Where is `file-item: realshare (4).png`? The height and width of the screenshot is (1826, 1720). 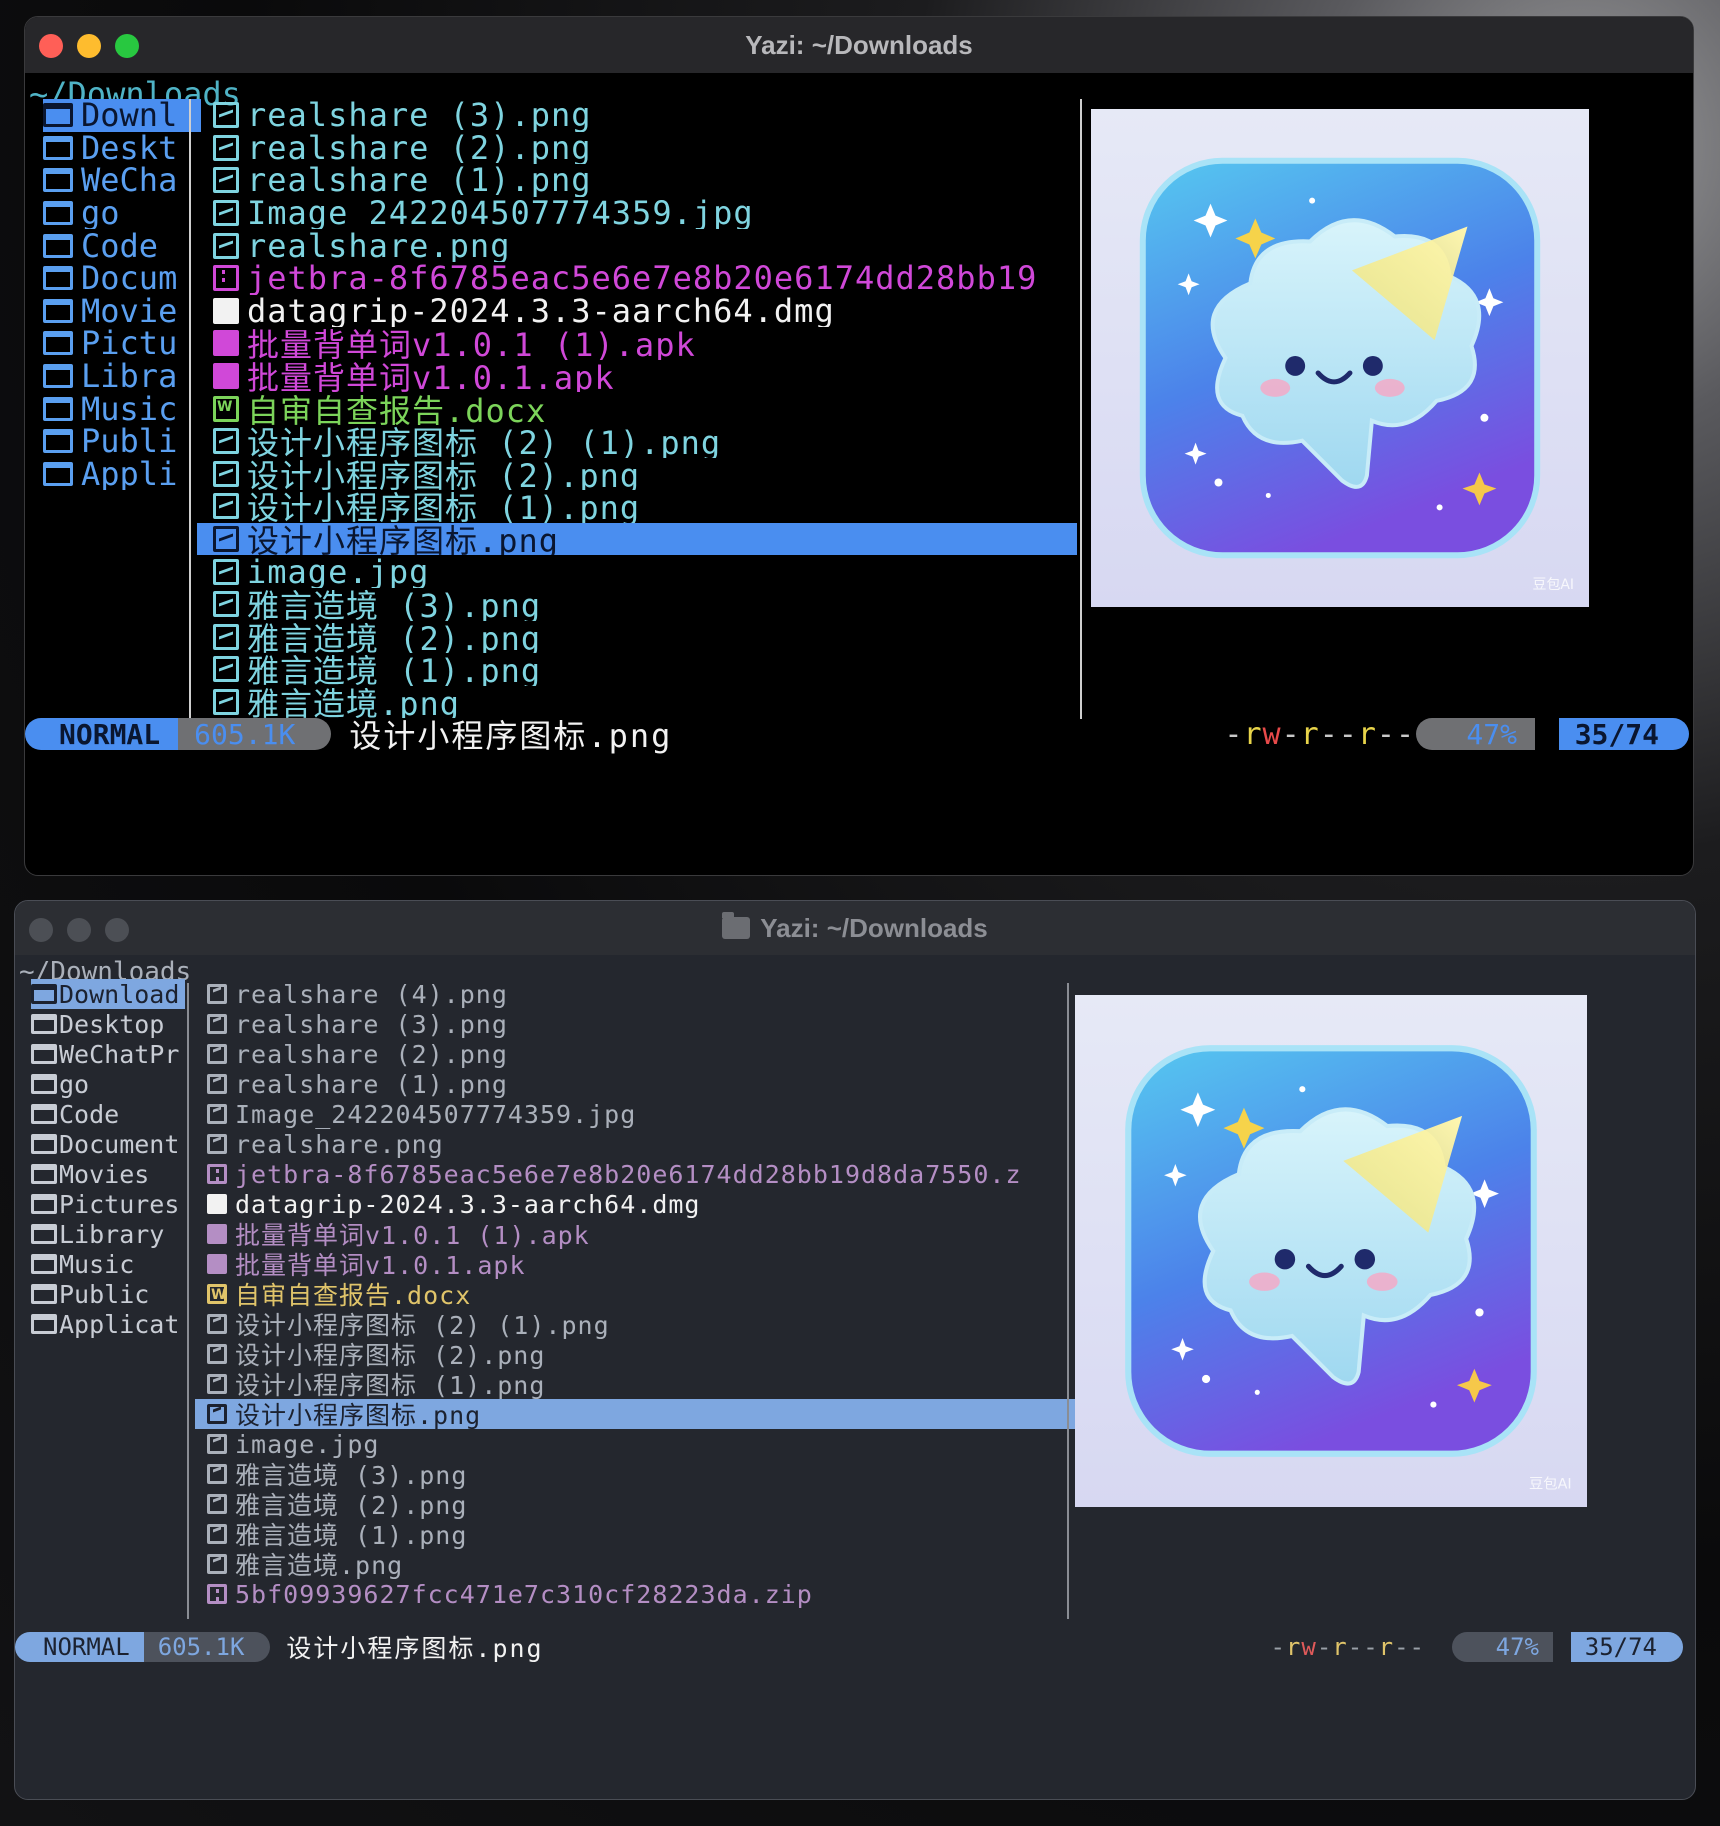 file-item: realshare (4).png is located at coordinates (635, 994).